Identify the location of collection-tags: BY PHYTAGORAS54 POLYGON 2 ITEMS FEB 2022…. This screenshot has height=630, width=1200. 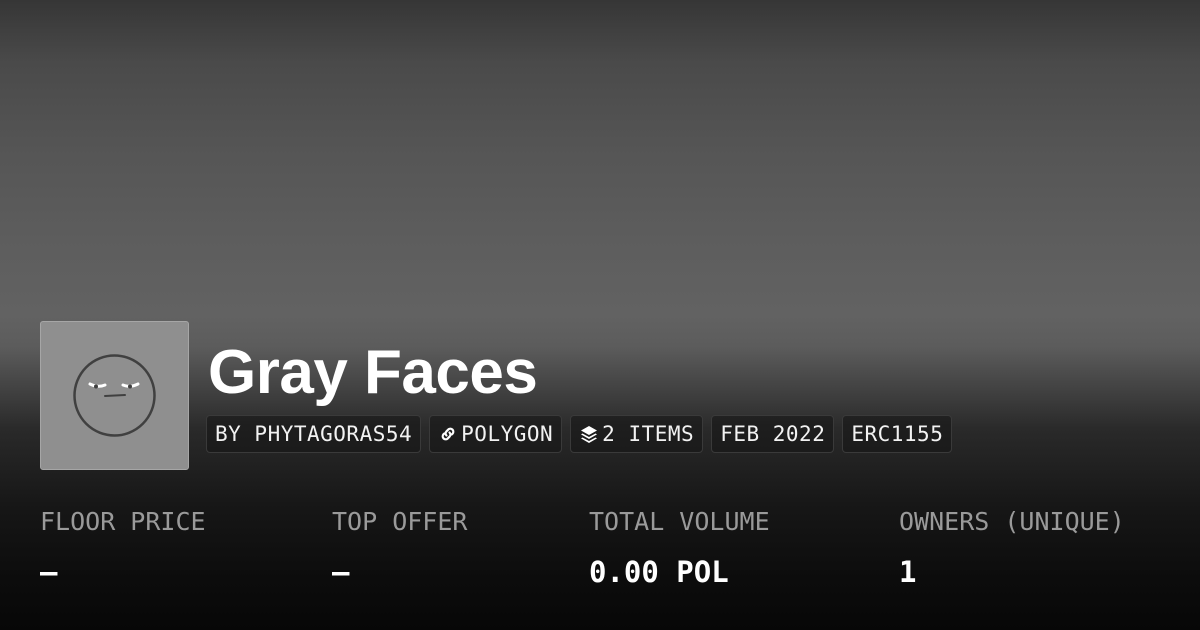
(579, 434).